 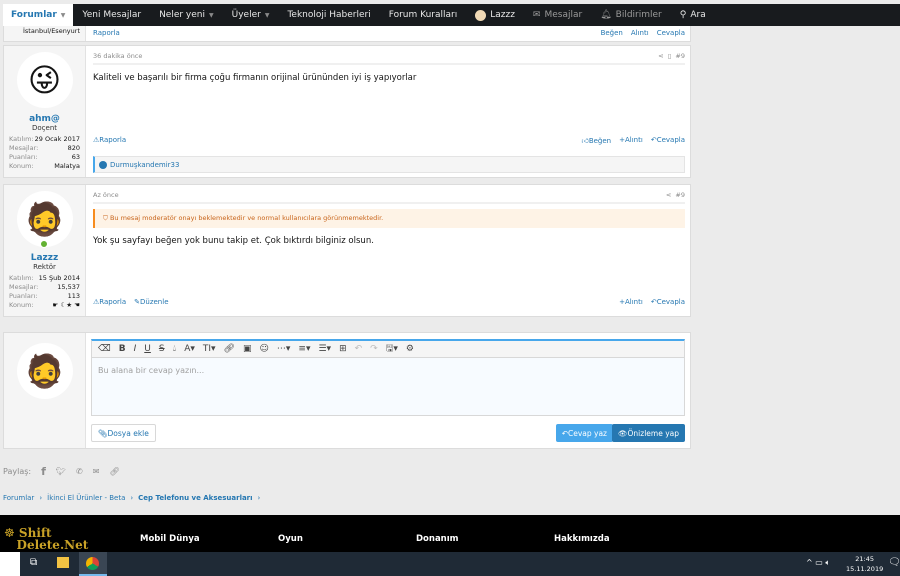 I want to click on nav-search: ⚲ Ara, so click(x=693, y=15).